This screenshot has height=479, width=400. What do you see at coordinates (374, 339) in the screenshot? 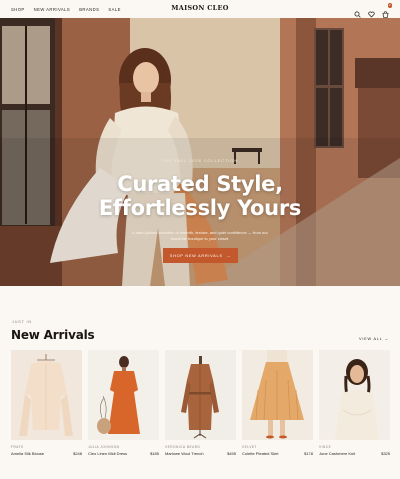
I see `view-all-link: VIEW ALL →` at bounding box center [374, 339].